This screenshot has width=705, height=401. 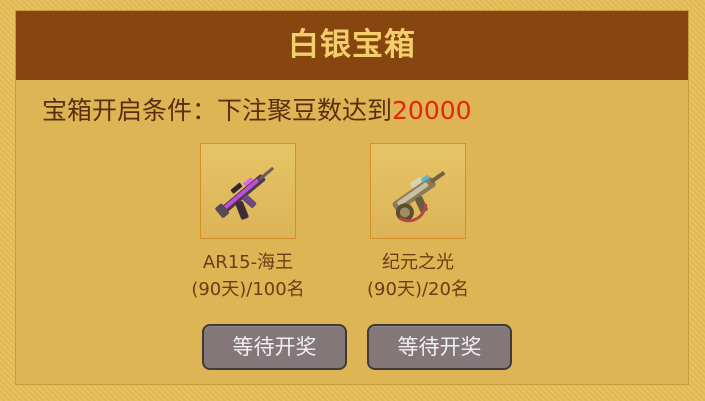 I want to click on reward-thumbnail-ar15, so click(x=248, y=191).